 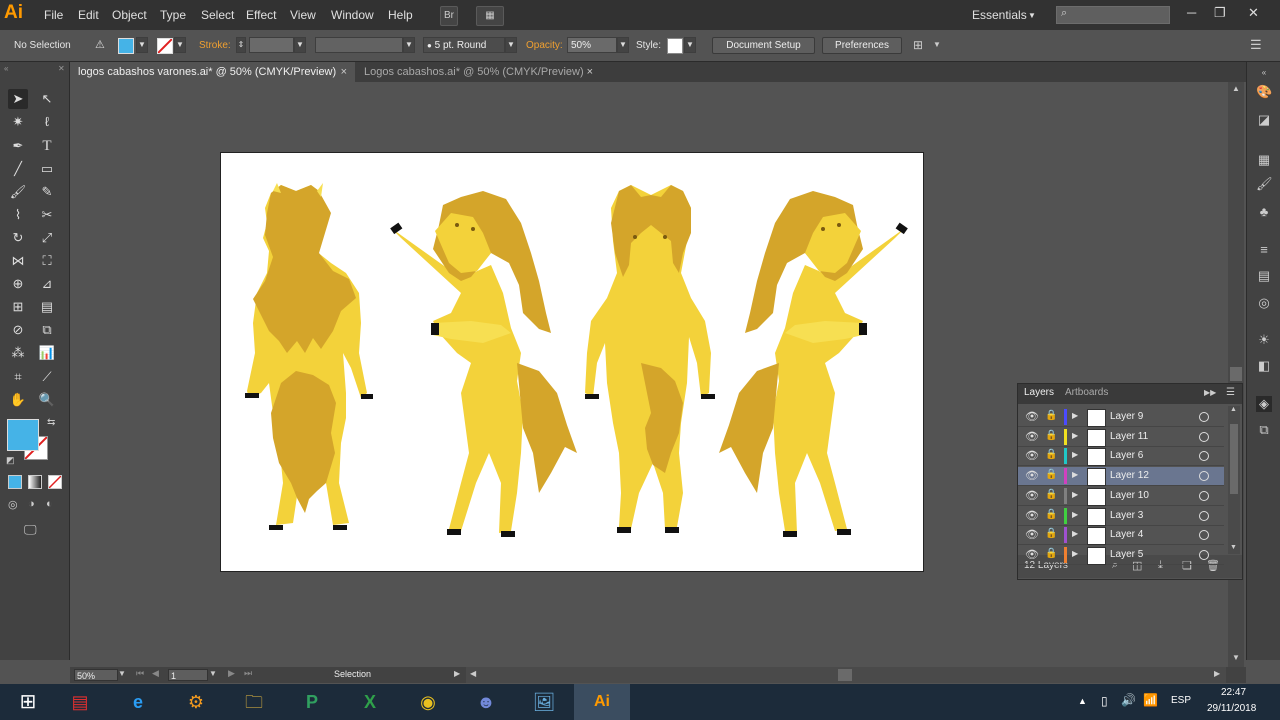 I want to click on horizontal-scroll-thumb, so click(x=845, y=675).